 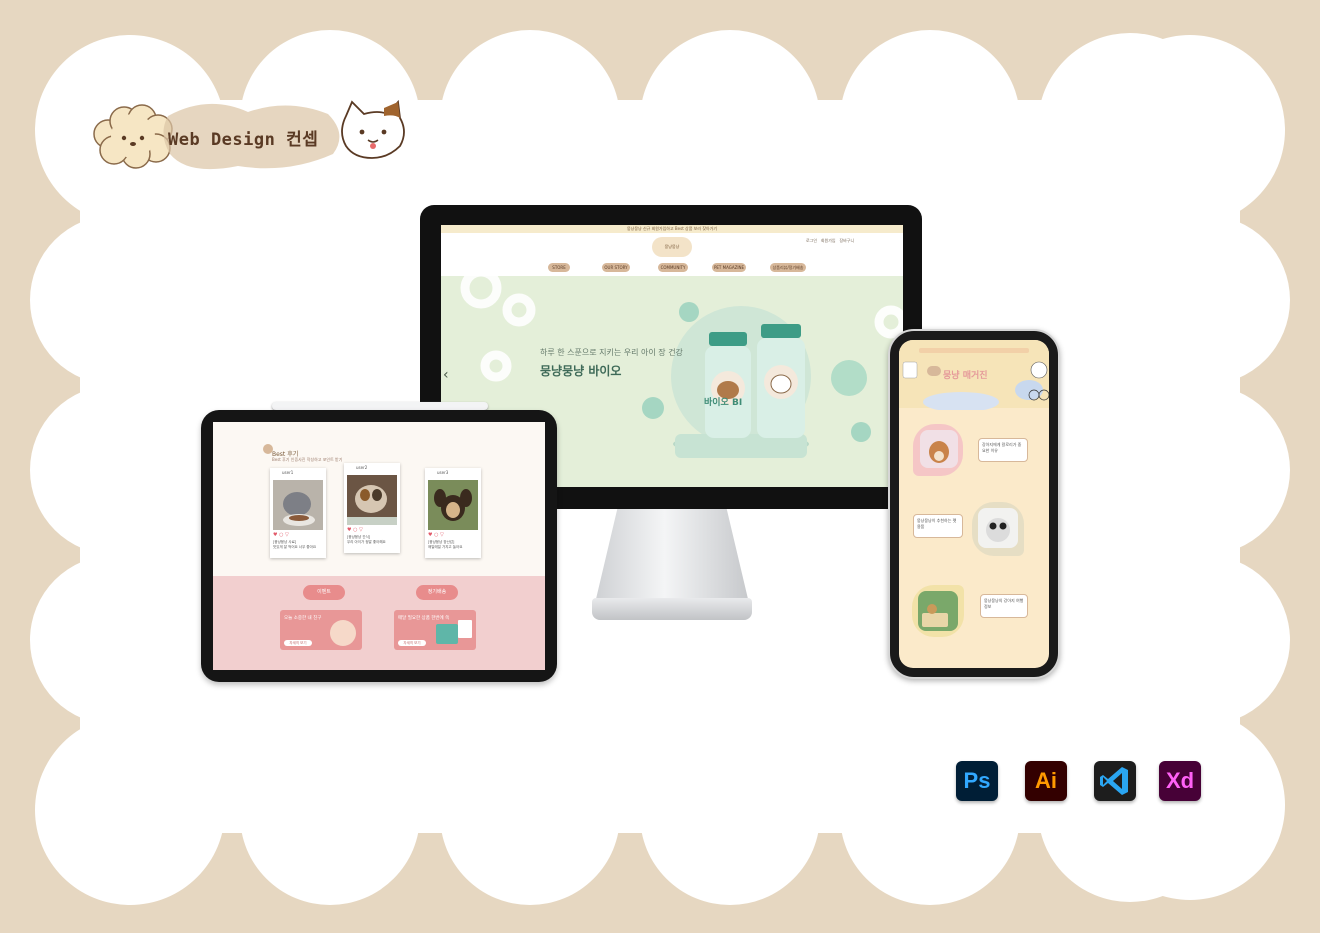 I want to click on magazine-bubble: 뭉냥뭉냥이 추천하는 펫 용품, so click(x=938, y=526).